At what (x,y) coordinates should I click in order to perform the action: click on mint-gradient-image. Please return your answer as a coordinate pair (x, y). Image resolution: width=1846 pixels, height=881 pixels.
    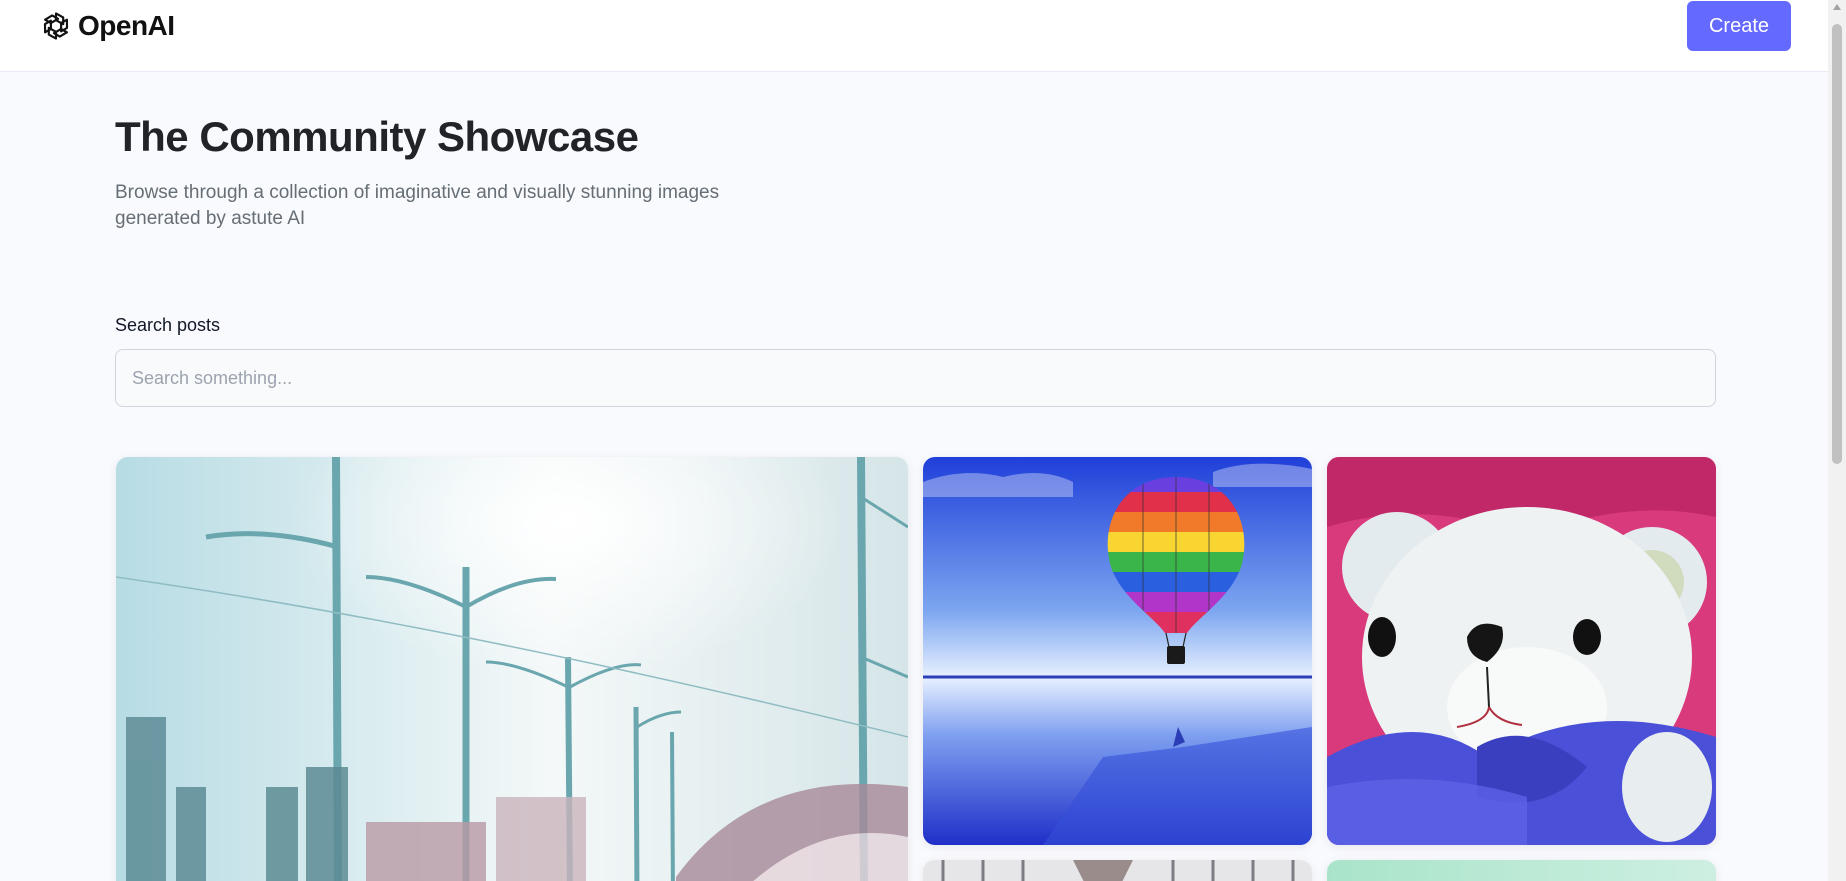
    Looking at the image, I should click on (1521, 870).